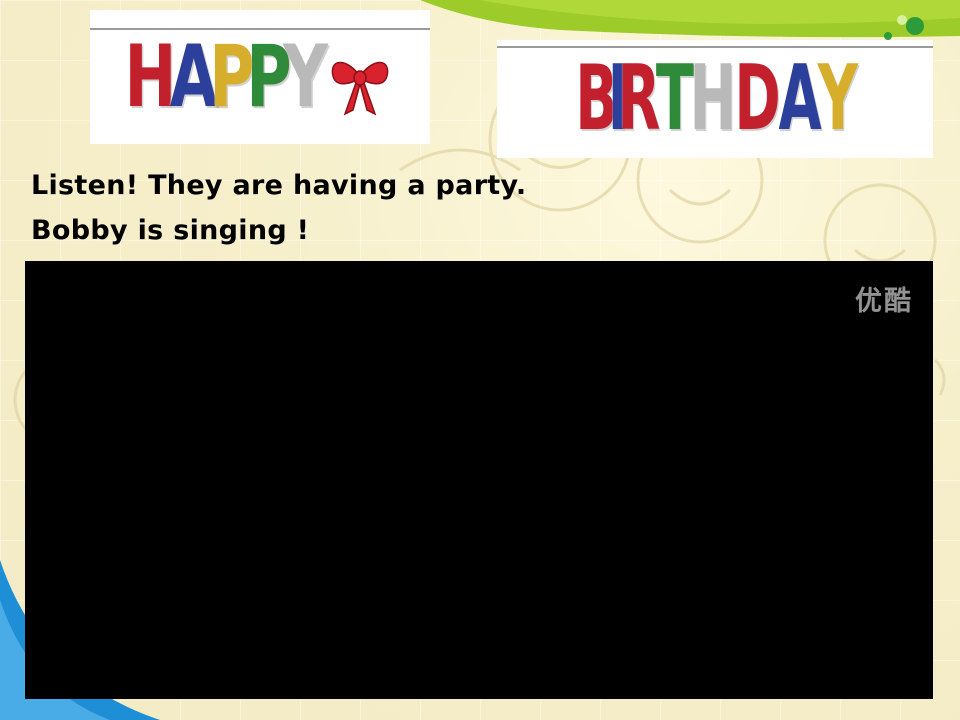 The width and height of the screenshot is (960, 720). I want to click on video-watermark: 优酷, so click(884, 301).